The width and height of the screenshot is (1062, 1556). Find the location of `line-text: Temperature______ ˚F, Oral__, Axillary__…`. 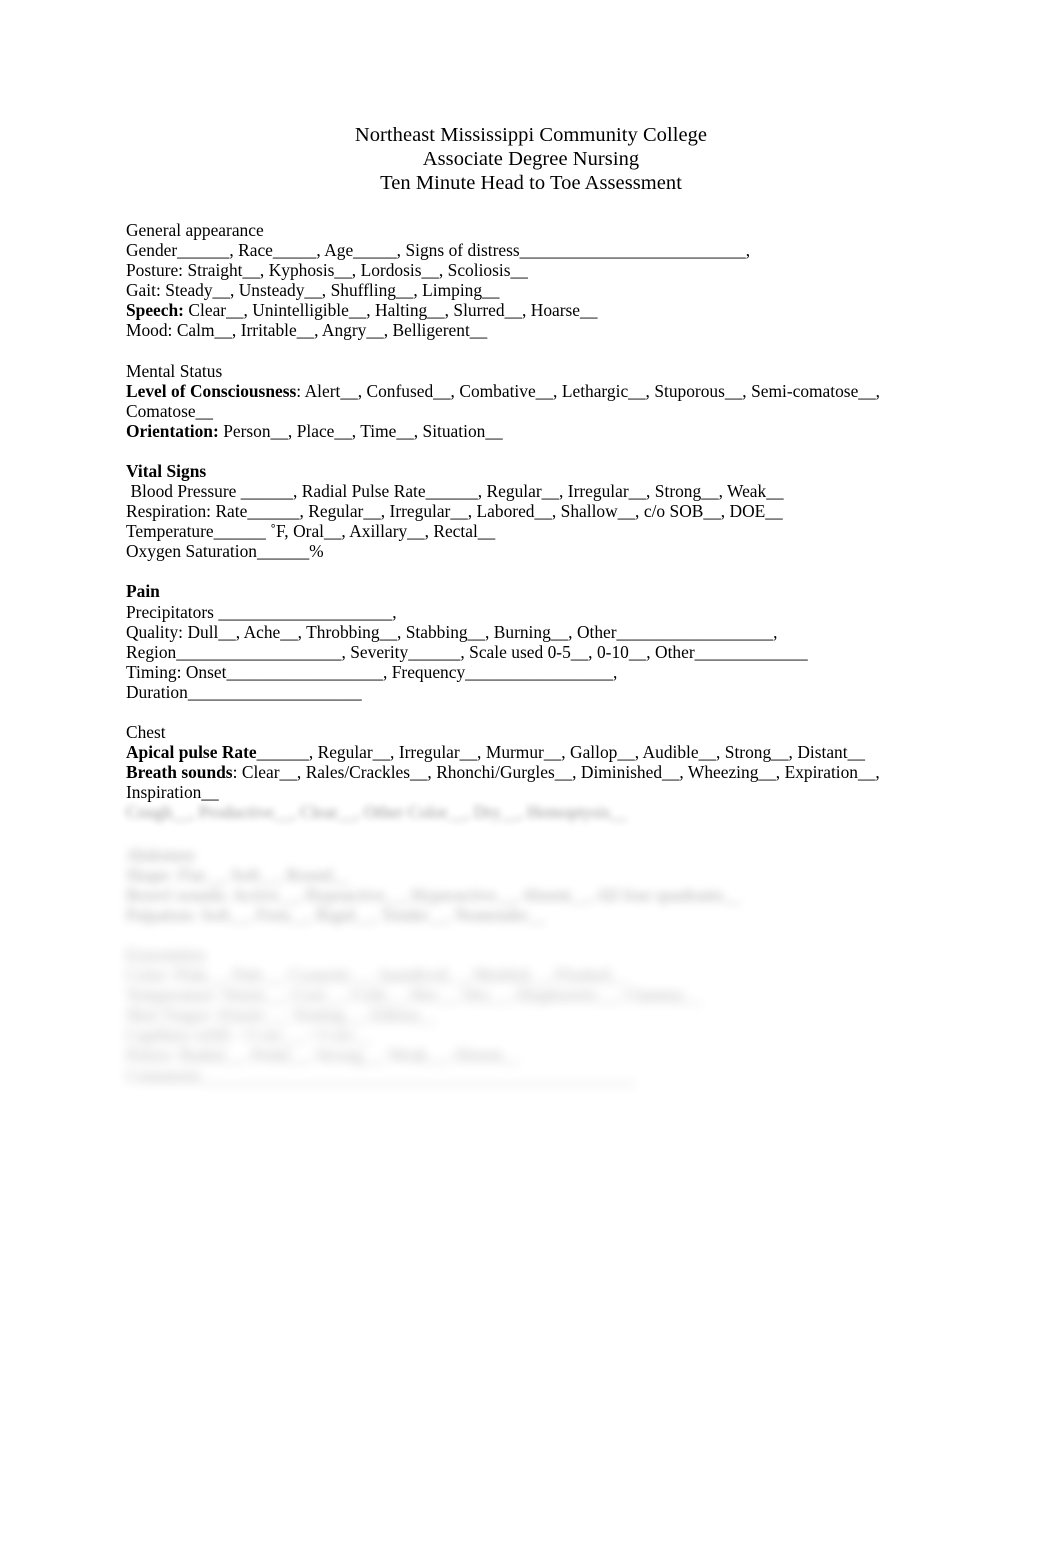

line-text: Temperature______ ˚F, Oral__, Axillary__… is located at coordinates (311, 531).